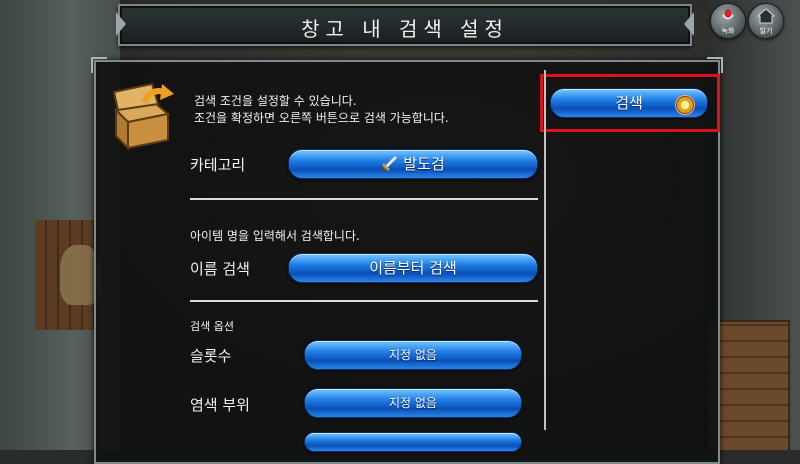  I want to click on microphone-icon, so click(728, 14).